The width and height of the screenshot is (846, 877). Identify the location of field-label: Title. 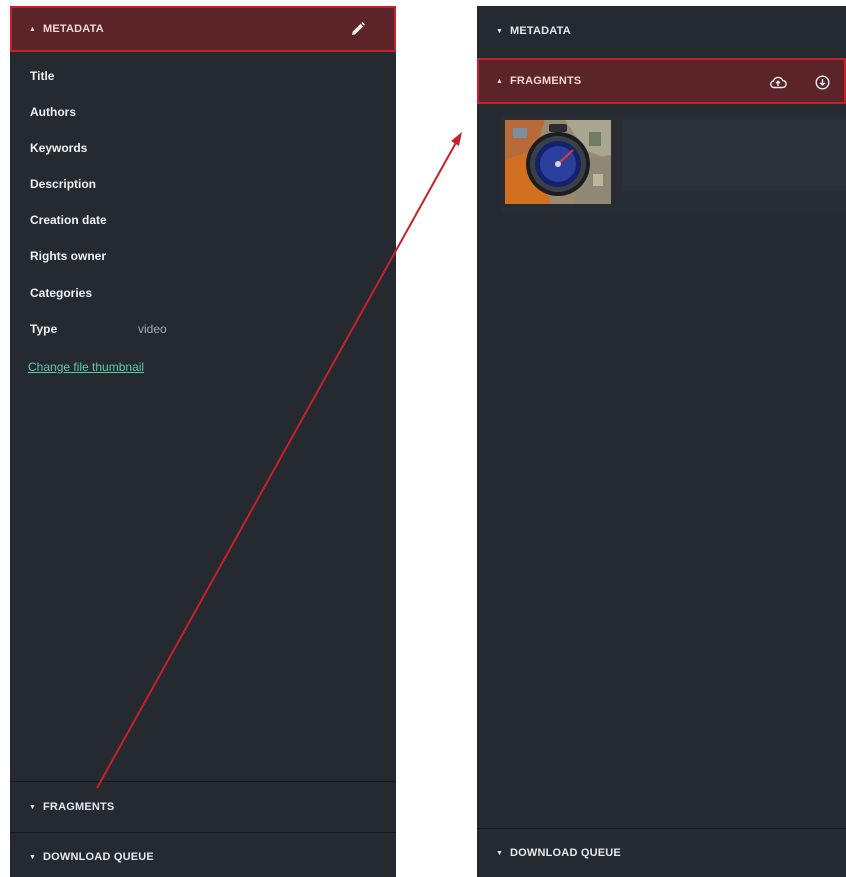
(42, 76).